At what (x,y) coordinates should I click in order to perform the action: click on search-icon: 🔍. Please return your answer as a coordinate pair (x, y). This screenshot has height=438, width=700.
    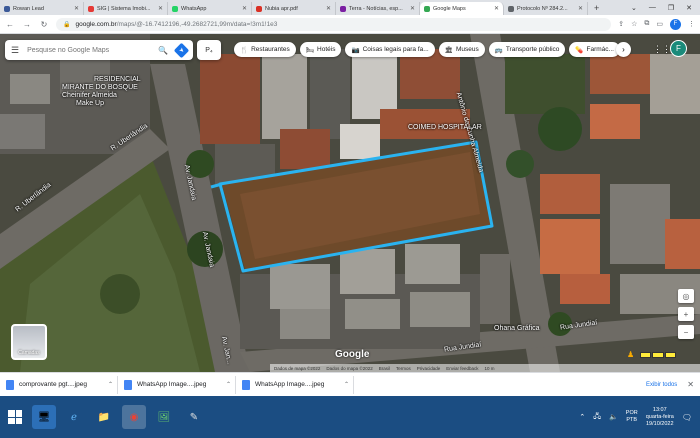
    Looking at the image, I should click on (163, 50).